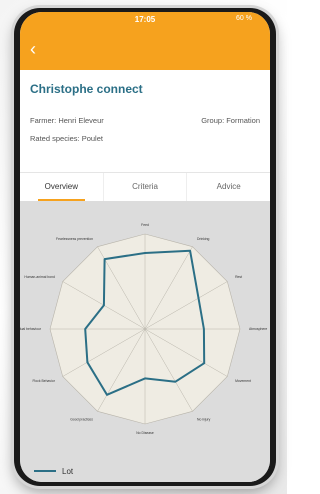  What do you see at coordinates (67, 120) in the screenshot?
I see `farmer-label: Farmer: Henri Eleveur` at bounding box center [67, 120].